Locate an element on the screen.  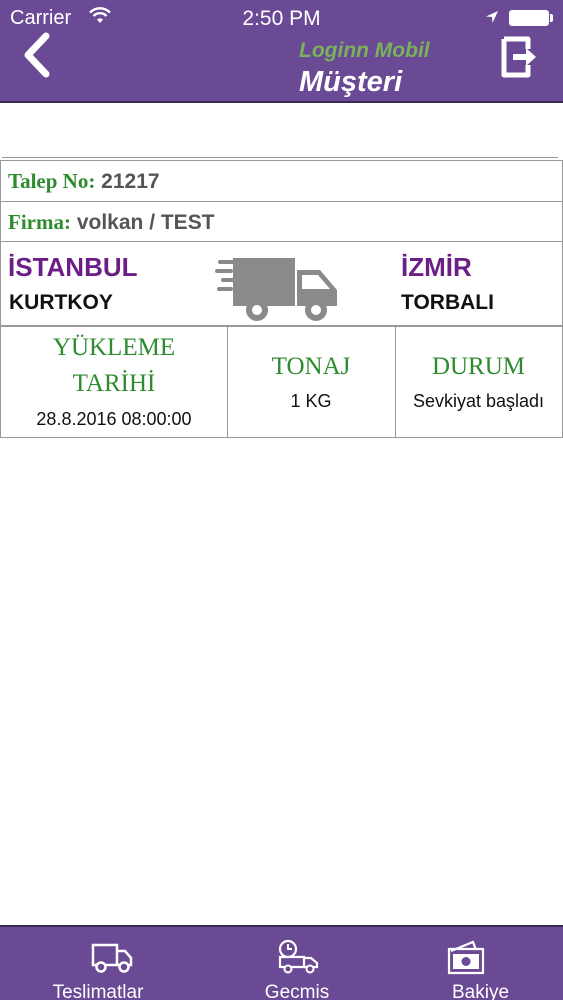
tab-deliveries-label: Teslimatlar is located at coordinates (98, 992).